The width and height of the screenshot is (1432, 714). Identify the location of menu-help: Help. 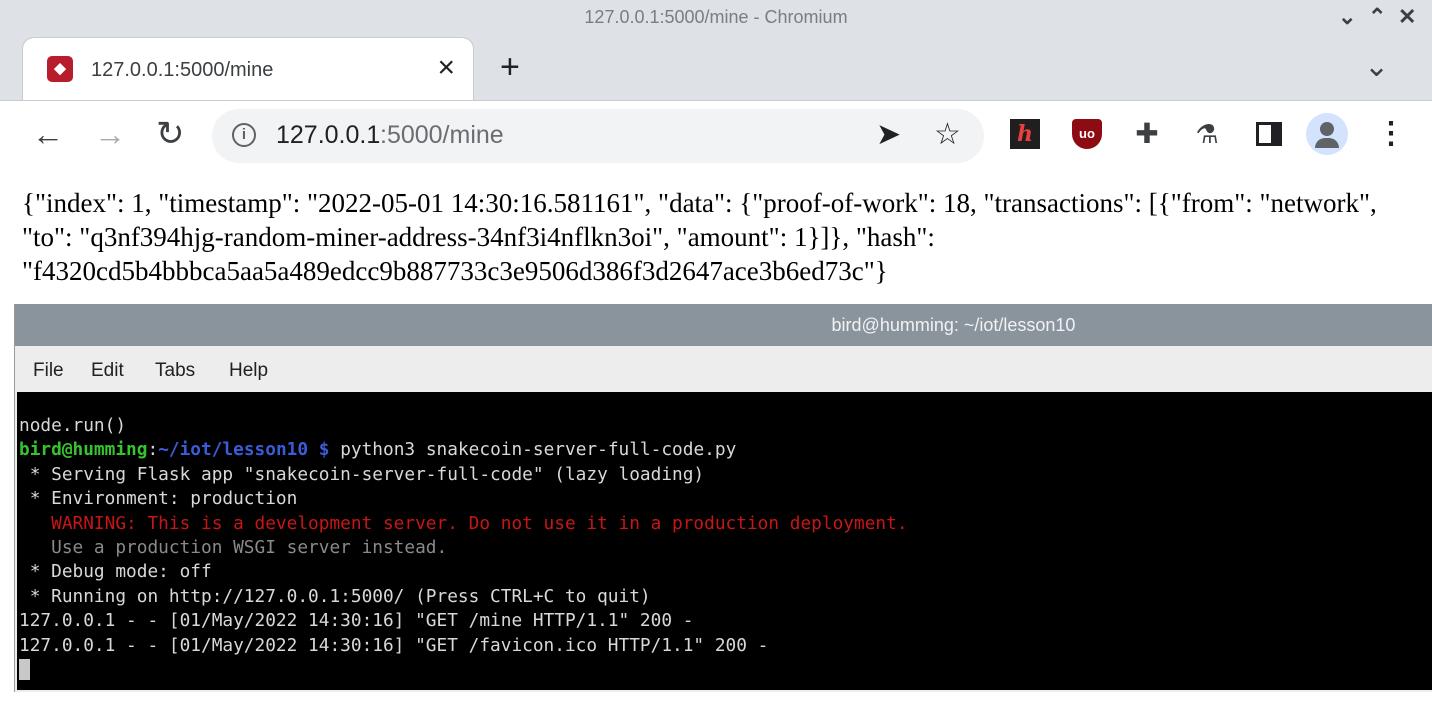
(248, 371).